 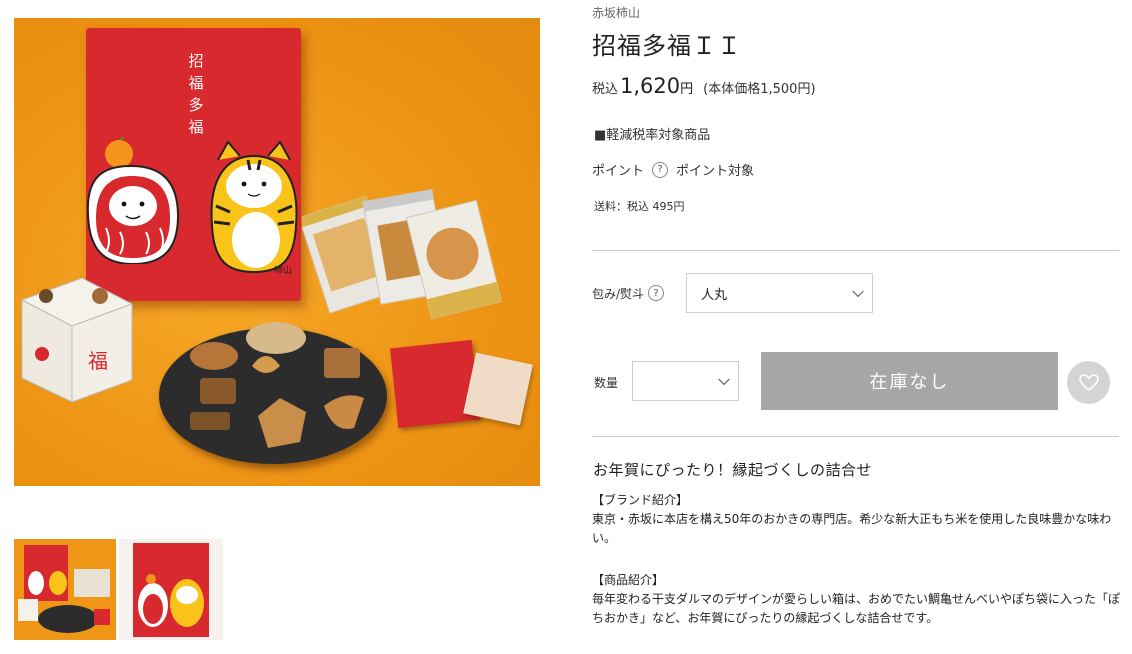 What do you see at coordinates (282, 271) in the screenshot?
I see `box-brand-logo: 柿山` at bounding box center [282, 271].